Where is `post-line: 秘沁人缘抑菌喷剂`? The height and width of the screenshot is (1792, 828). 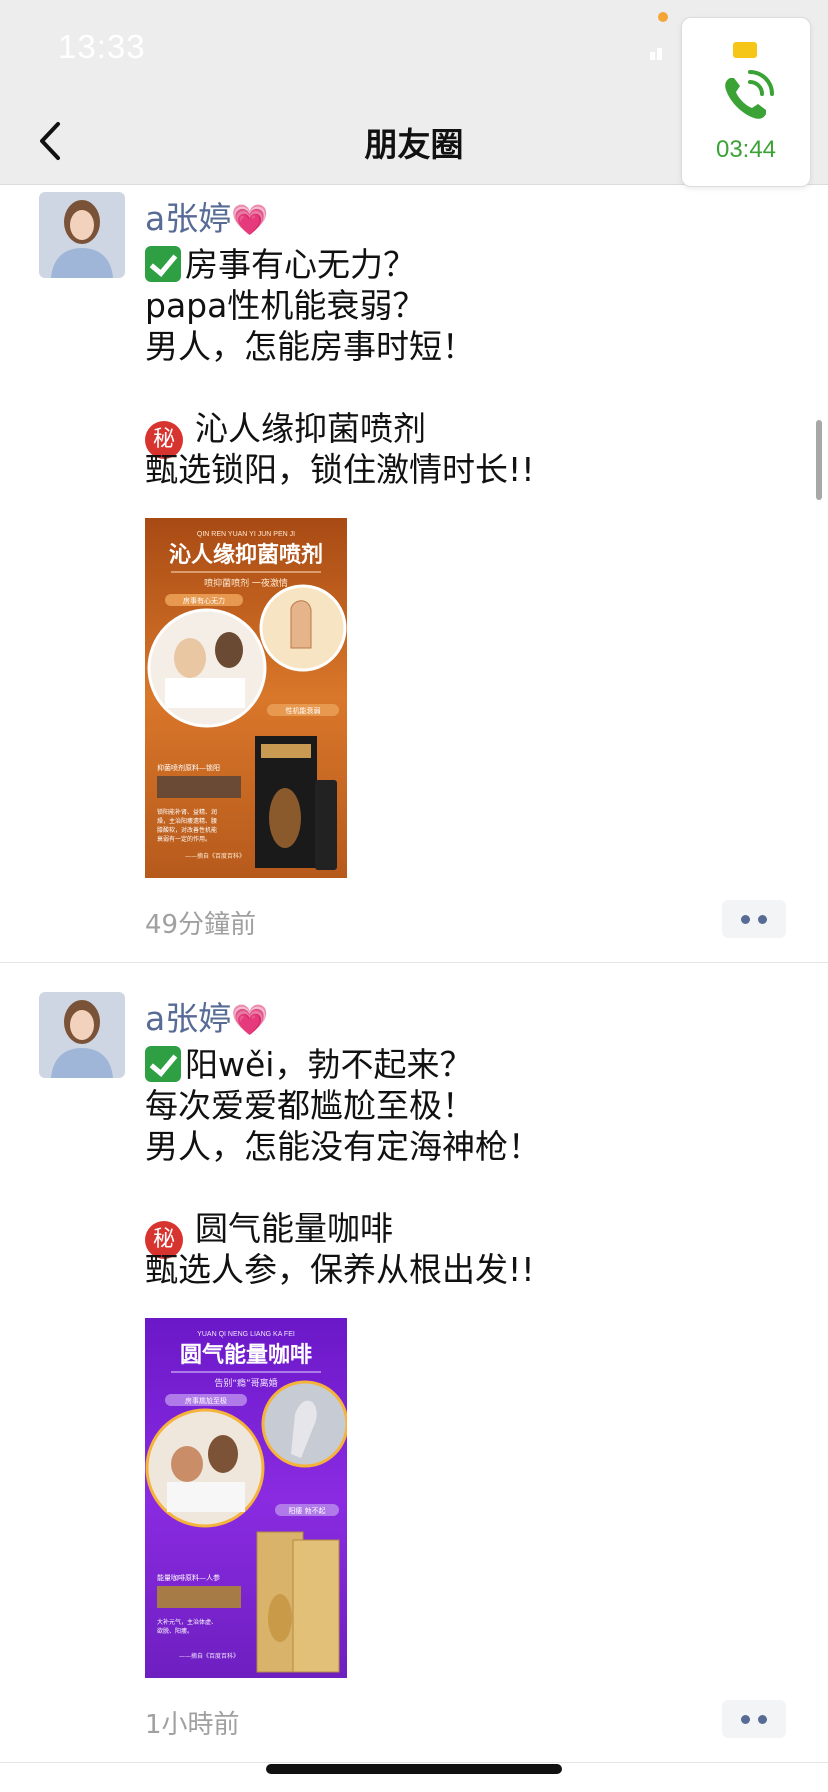 post-line: 秘沁人缘抑菌喷剂 is located at coordinates (339, 433).